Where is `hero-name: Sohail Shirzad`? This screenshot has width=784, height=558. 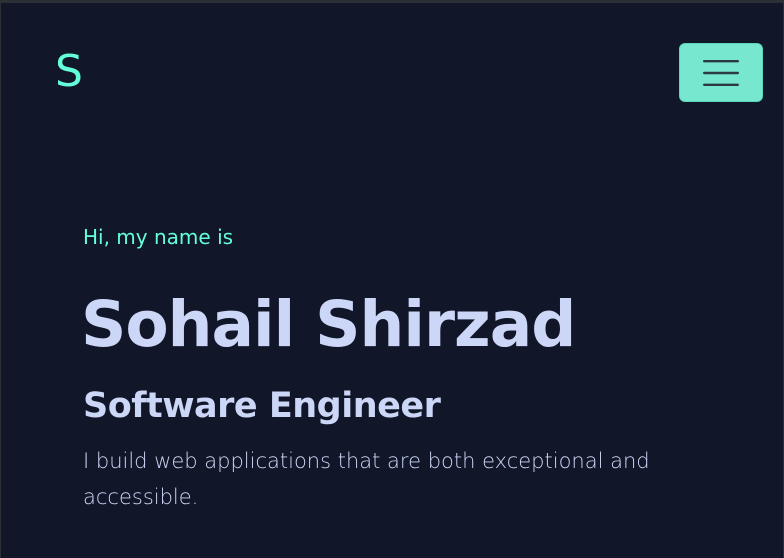 hero-name: Sohail Shirzad is located at coordinates (328, 324).